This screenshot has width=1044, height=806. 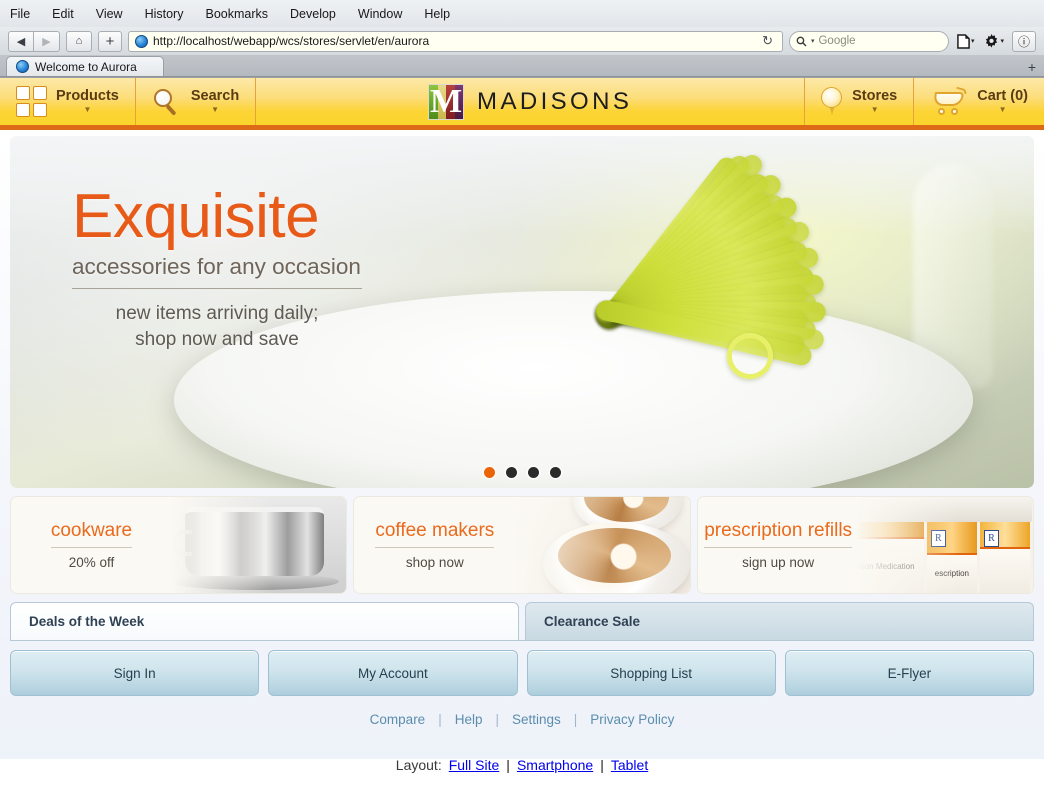 What do you see at coordinates (87, 621) in the screenshot?
I see `tab-label: Deals of the Week` at bounding box center [87, 621].